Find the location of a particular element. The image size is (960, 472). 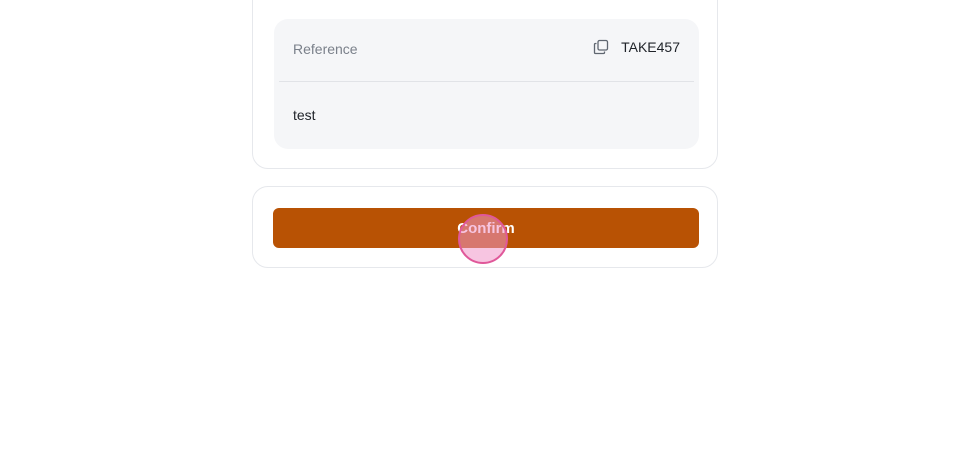

reference-label: Reference is located at coordinates (325, 49).